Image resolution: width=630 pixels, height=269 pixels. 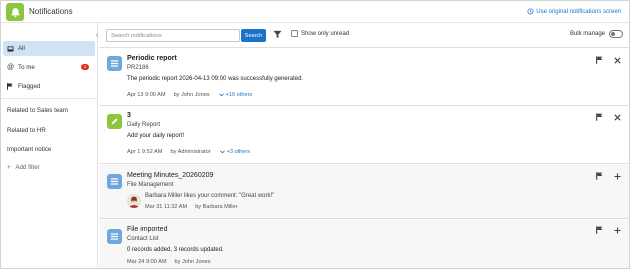 I want to click on sidebar-item-label: To me, so click(x=26, y=67).